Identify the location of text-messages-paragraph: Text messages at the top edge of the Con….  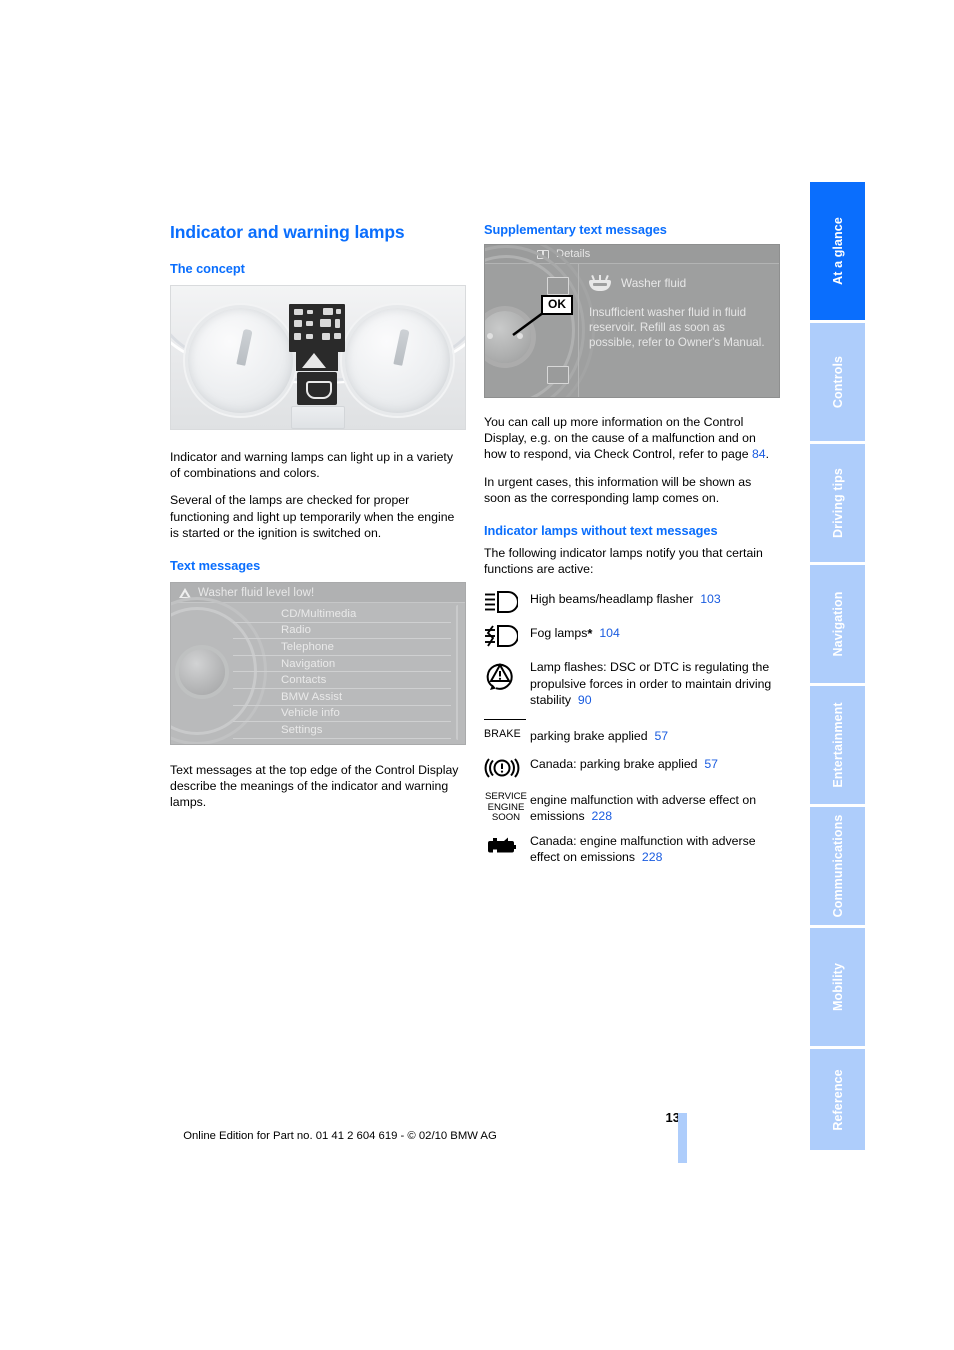
(314, 786).